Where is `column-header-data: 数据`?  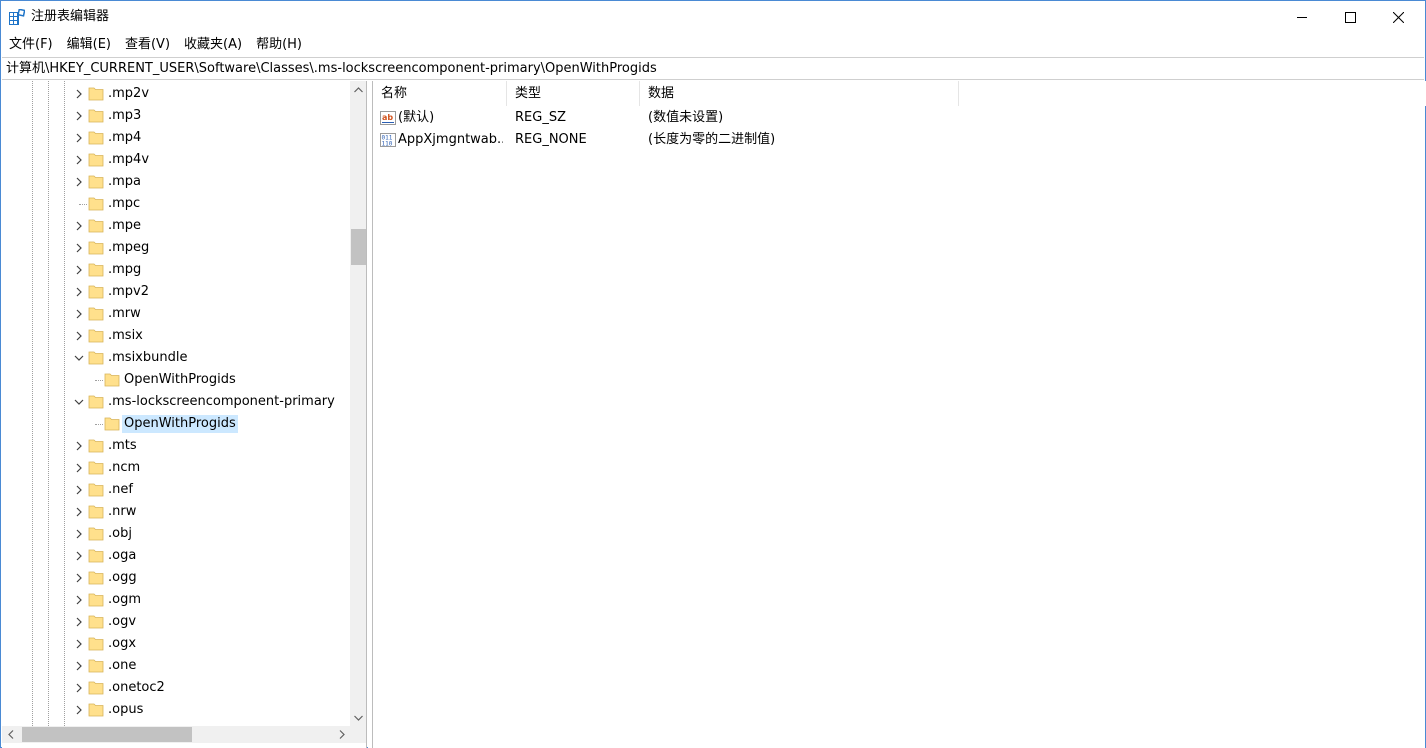 column-header-data: 数据 is located at coordinates (799, 93).